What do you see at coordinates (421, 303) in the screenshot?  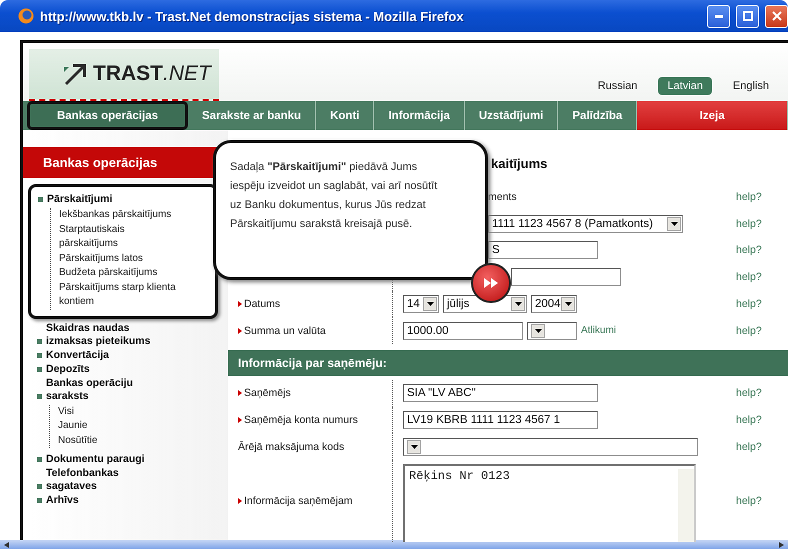 I see `day-select: 14` at bounding box center [421, 303].